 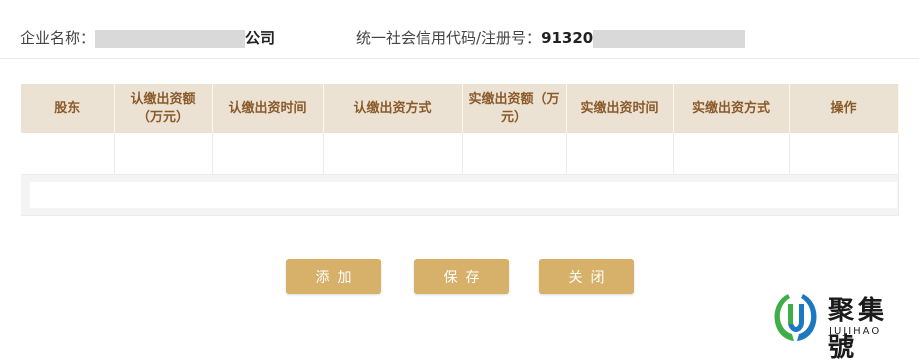 I want to click on add-button: 添加, so click(x=333, y=276).